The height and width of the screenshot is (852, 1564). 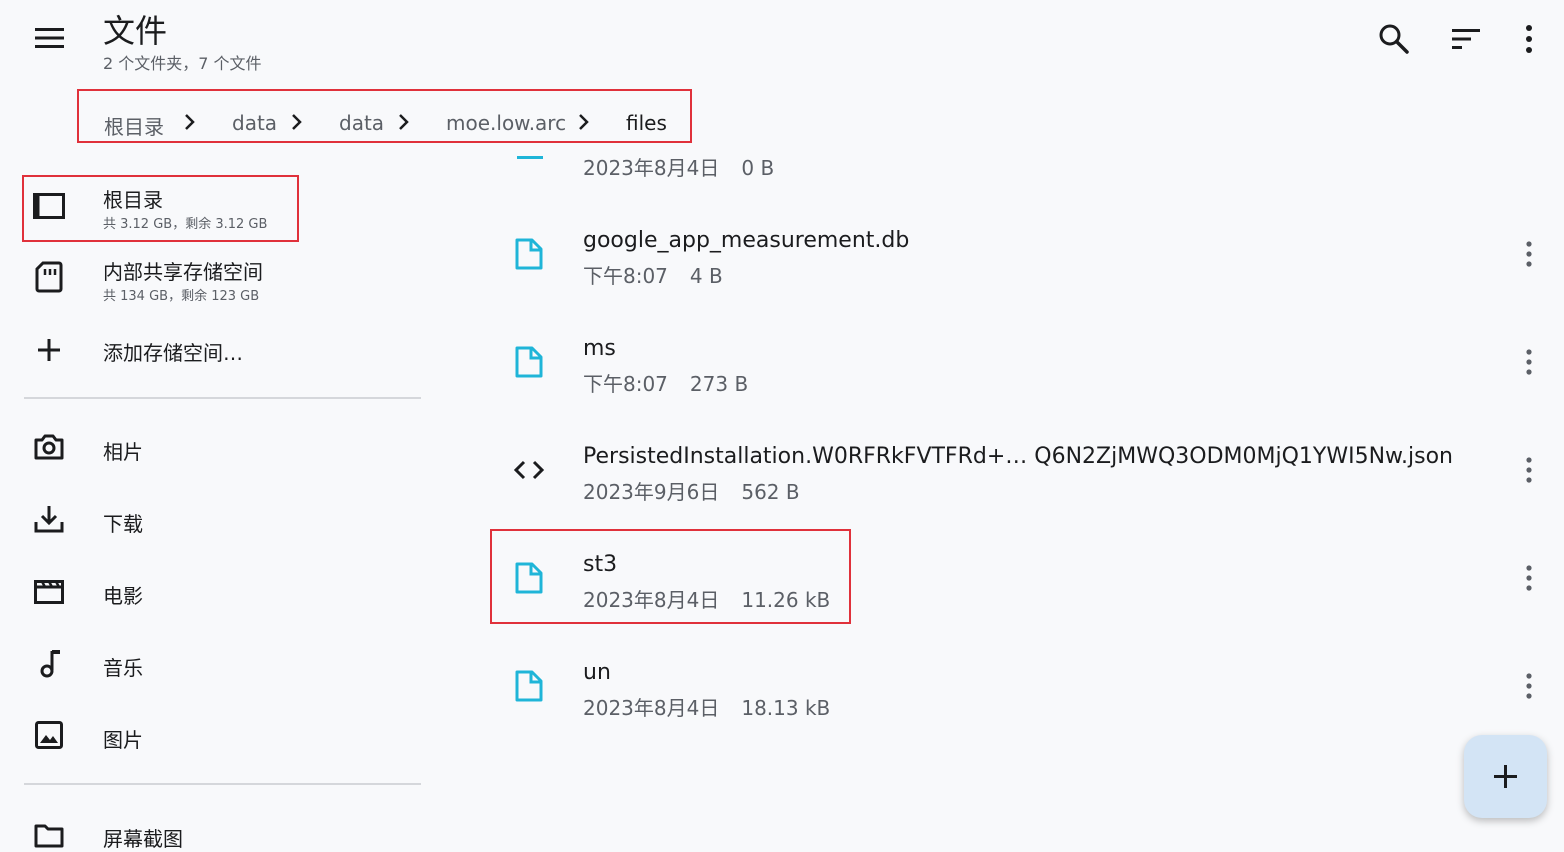 What do you see at coordinates (529, 470) in the screenshot?
I see `code-icon` at bounding box center [529, 470].